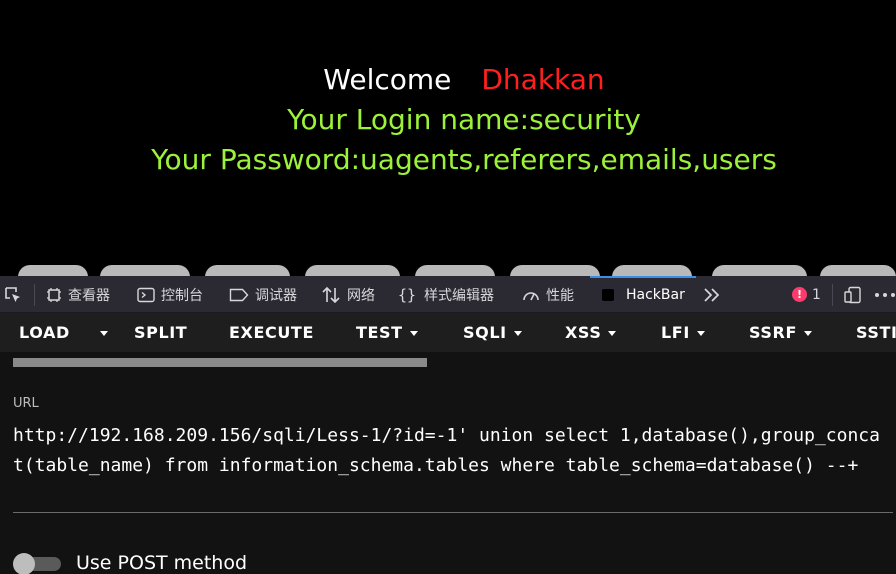  I want to click on load-dropdown-button, so click(100, 332).